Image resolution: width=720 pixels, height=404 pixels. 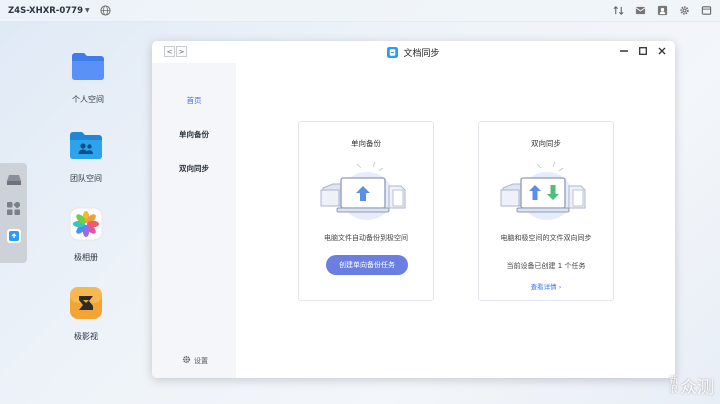 What do you see at coordinates (367, 191) in the screenshot?
I see `backup-illustration-icon` at bounding box center [367, 191].